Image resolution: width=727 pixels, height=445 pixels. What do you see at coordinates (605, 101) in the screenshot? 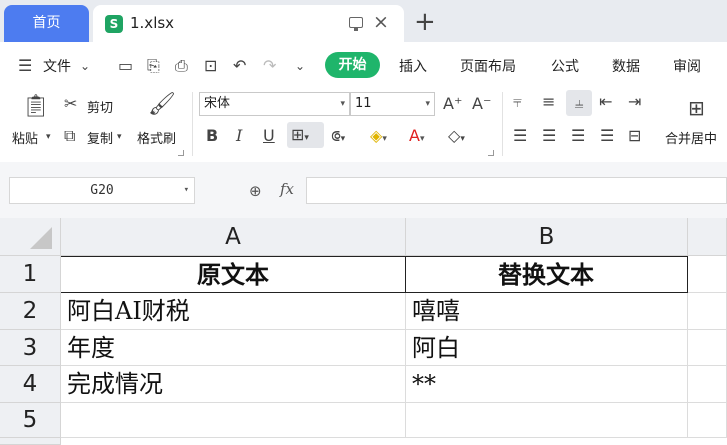
I see `decrease-indent-icon: ⇤` at bounding box center [605, 101].